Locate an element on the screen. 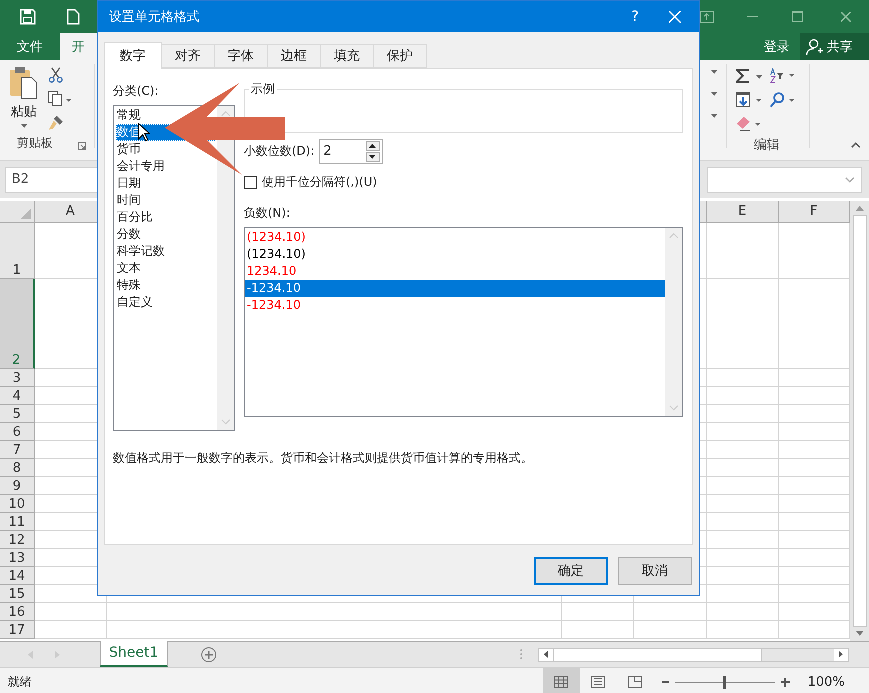  category-item: 会计专用 is located at coordinates (166, 166).